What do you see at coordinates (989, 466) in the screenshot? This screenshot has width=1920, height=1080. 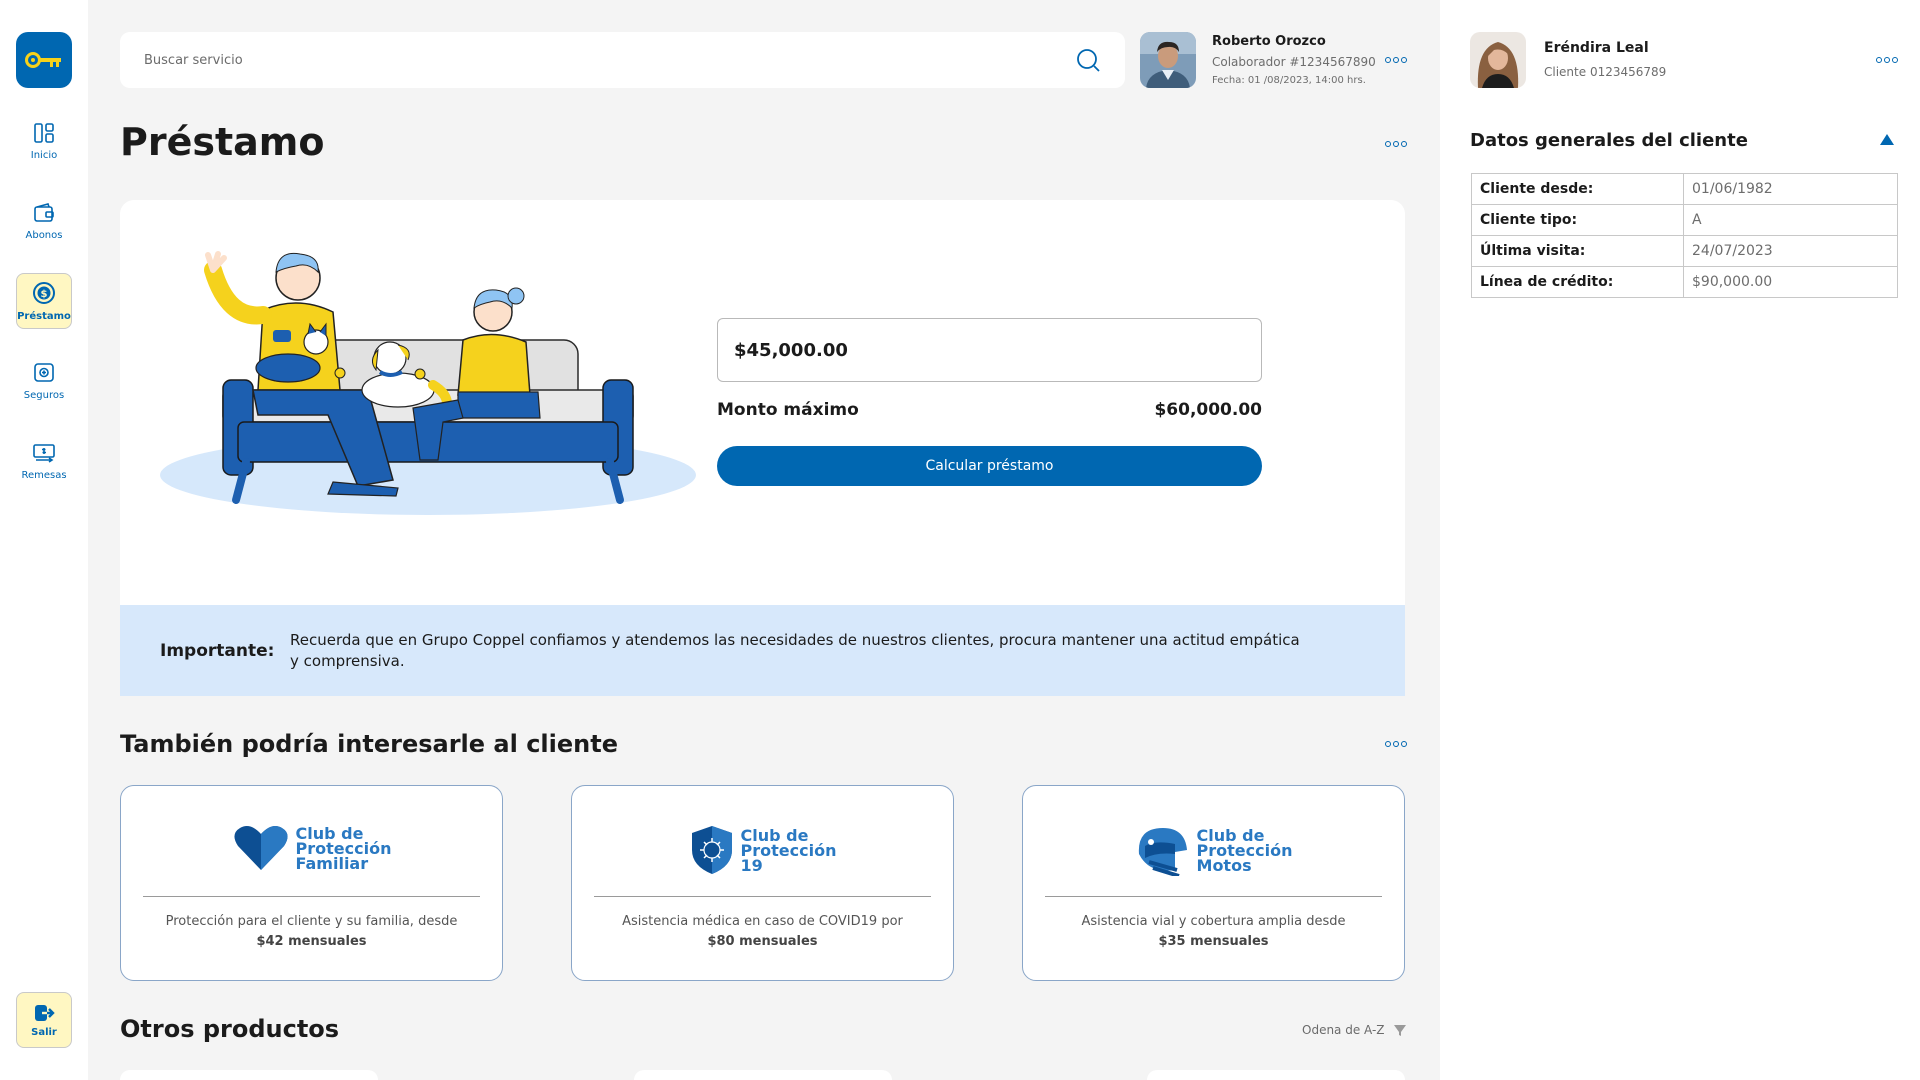 I see `calculate-loan-button: Calcular préstamo` at bounding box center [989, 466].